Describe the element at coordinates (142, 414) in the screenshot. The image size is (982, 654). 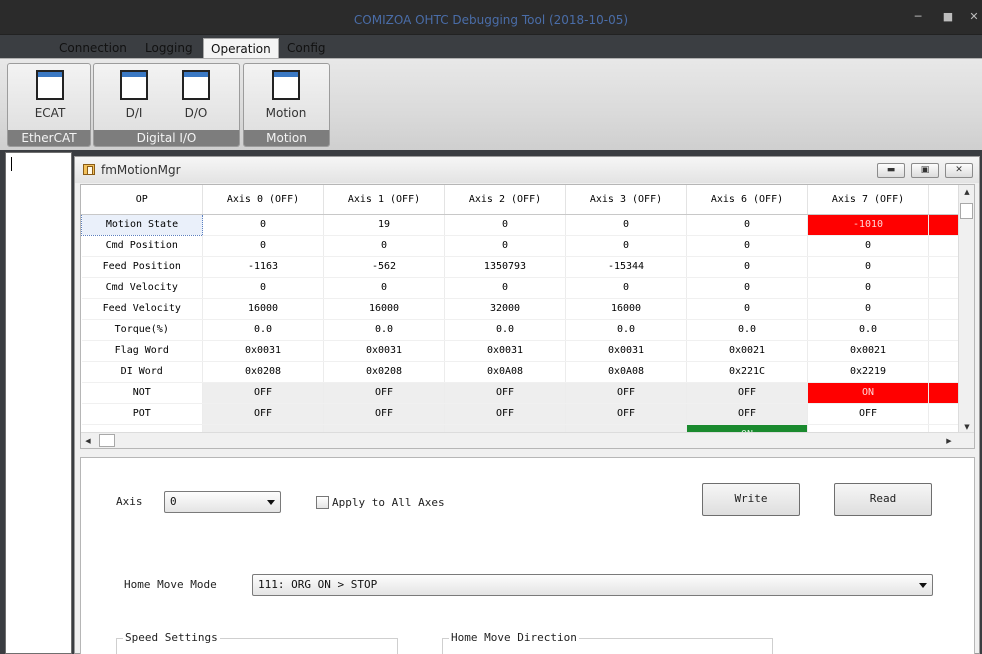
I see `row-header: POT` at that location.